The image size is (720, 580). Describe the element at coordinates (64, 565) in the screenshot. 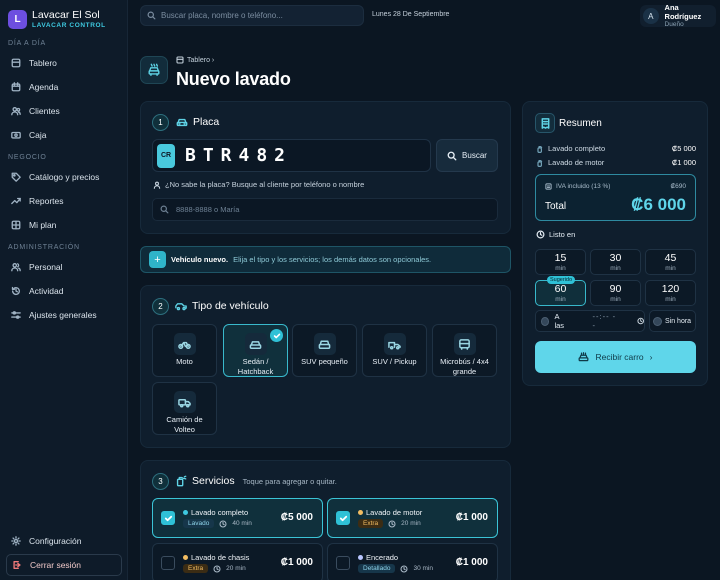

I see `logout-button: Cerrar sesión` at that location.